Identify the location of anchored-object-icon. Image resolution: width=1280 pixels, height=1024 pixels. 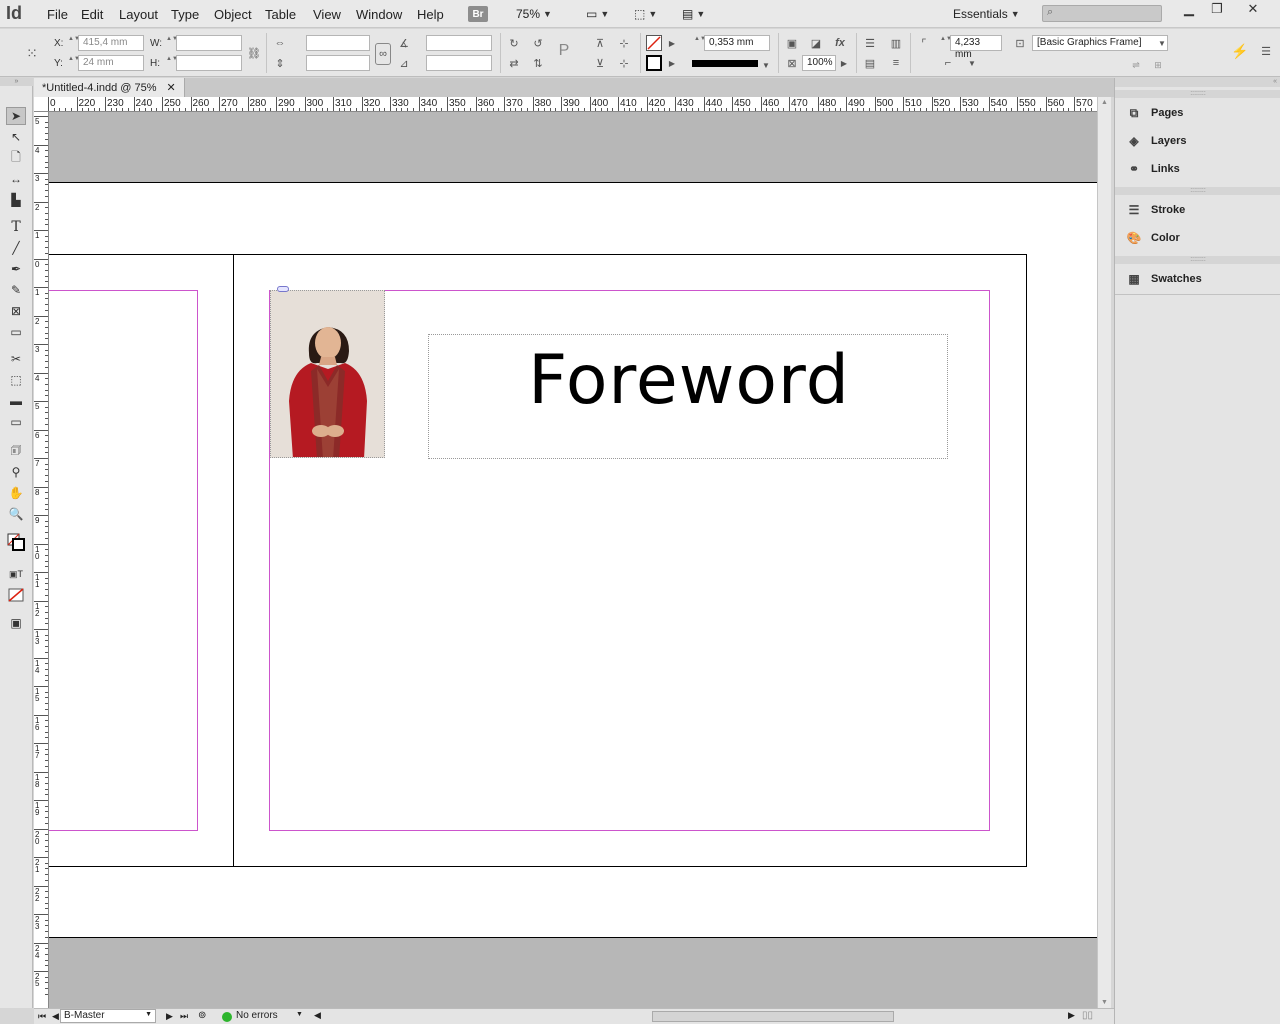
(283, 289).